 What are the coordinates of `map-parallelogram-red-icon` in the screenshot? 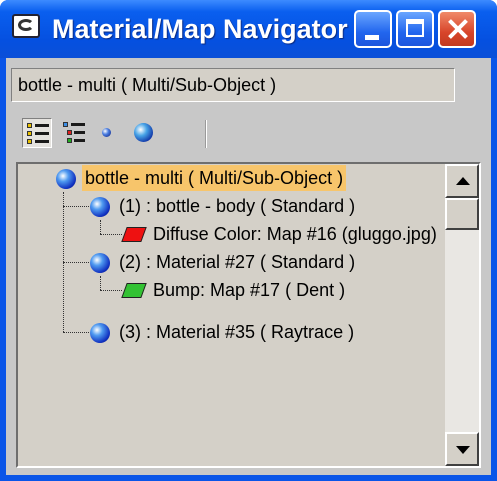 It's located at (134, 234).